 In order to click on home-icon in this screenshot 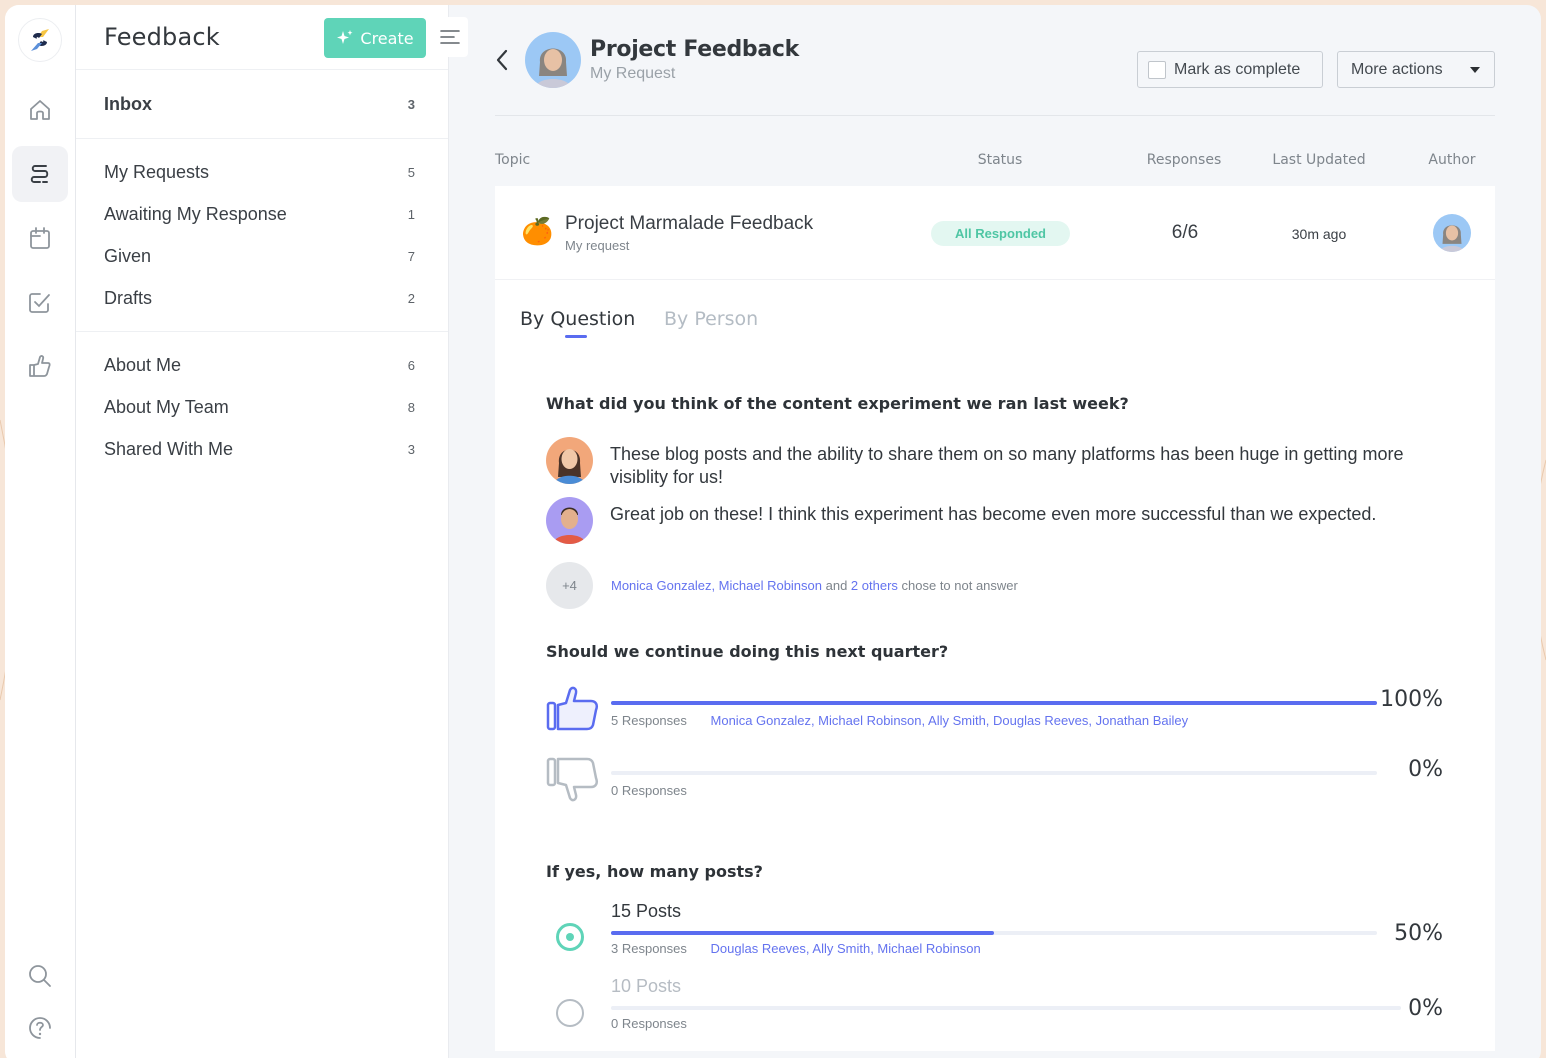, I will do `click(40, 110)`.